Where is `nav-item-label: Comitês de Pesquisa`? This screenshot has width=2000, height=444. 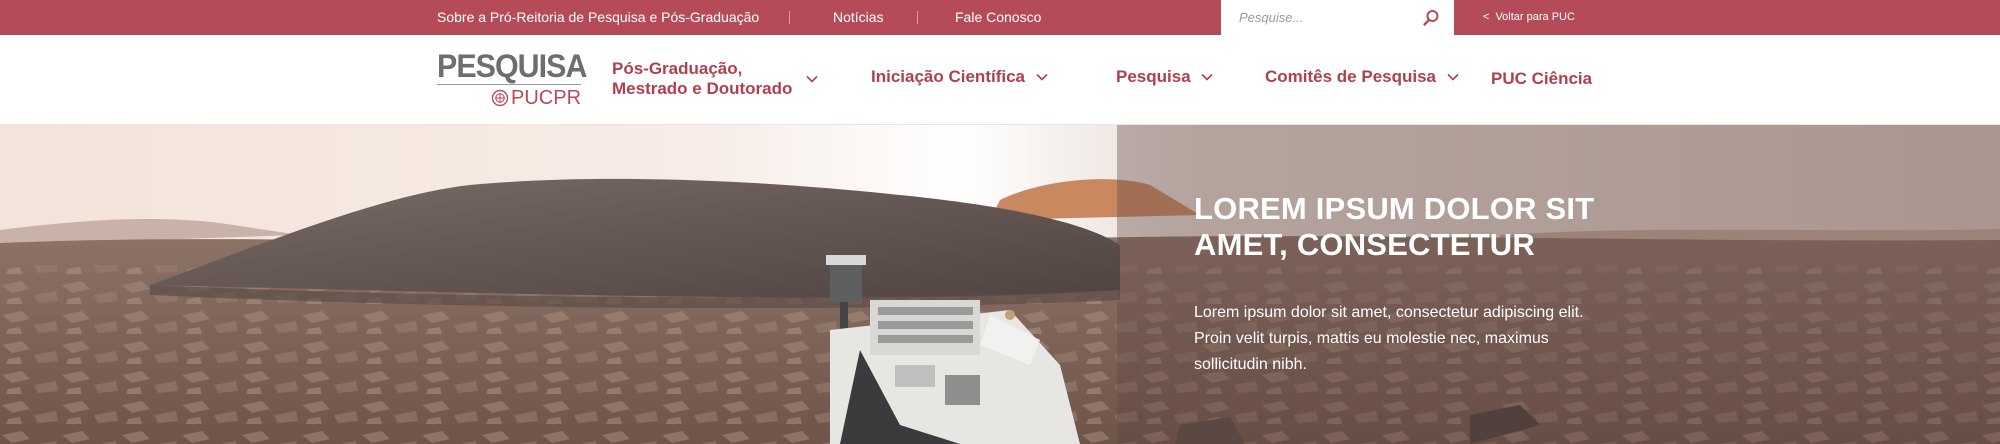
nav-item-label: Comitês de Pesquisa is located at coordinates (1351, 76).